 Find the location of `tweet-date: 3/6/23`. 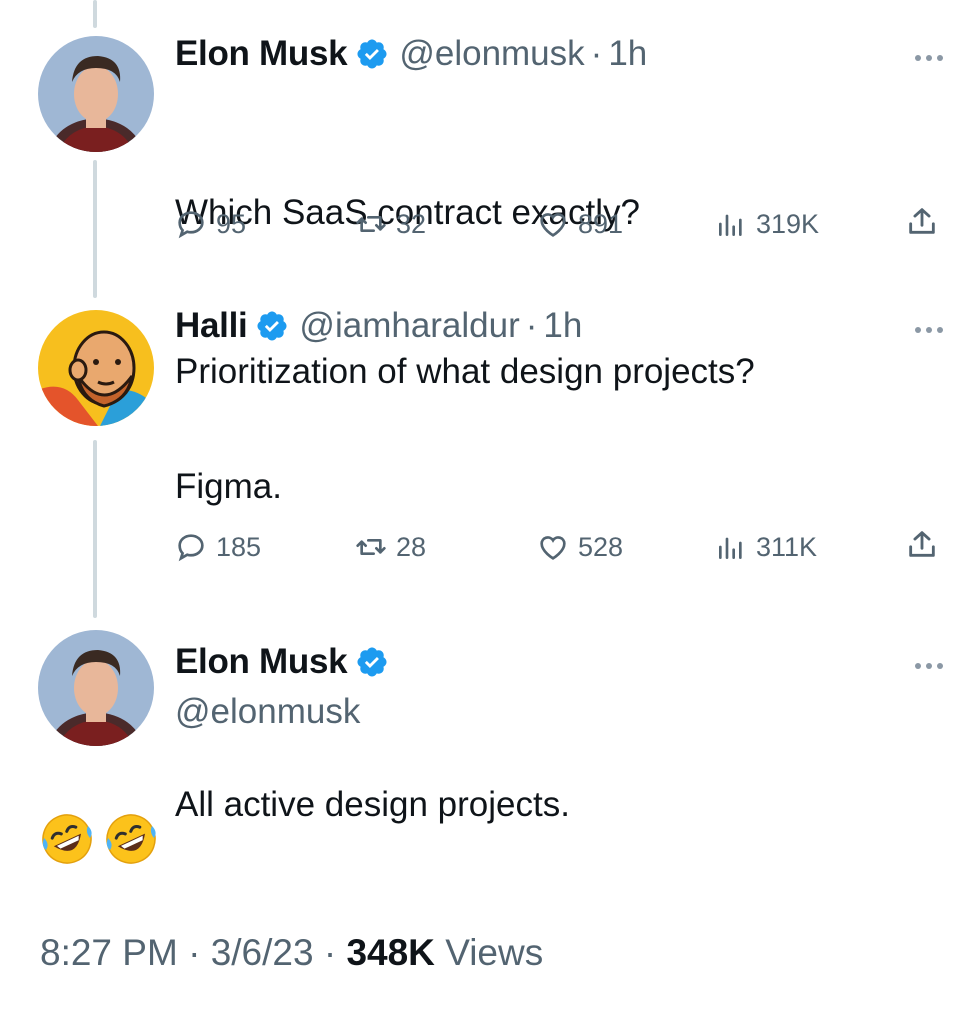

tweet-date: 3/6/23 is located at coordinates (262, 952).